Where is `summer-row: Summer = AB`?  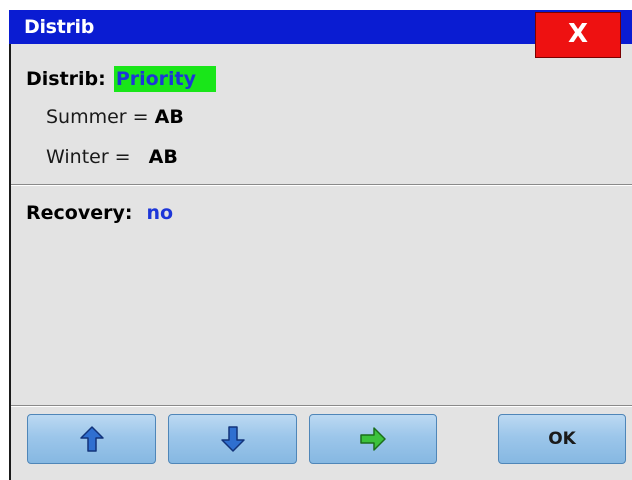
summer-row: Summer = AB is located at coordinates (115, 117).